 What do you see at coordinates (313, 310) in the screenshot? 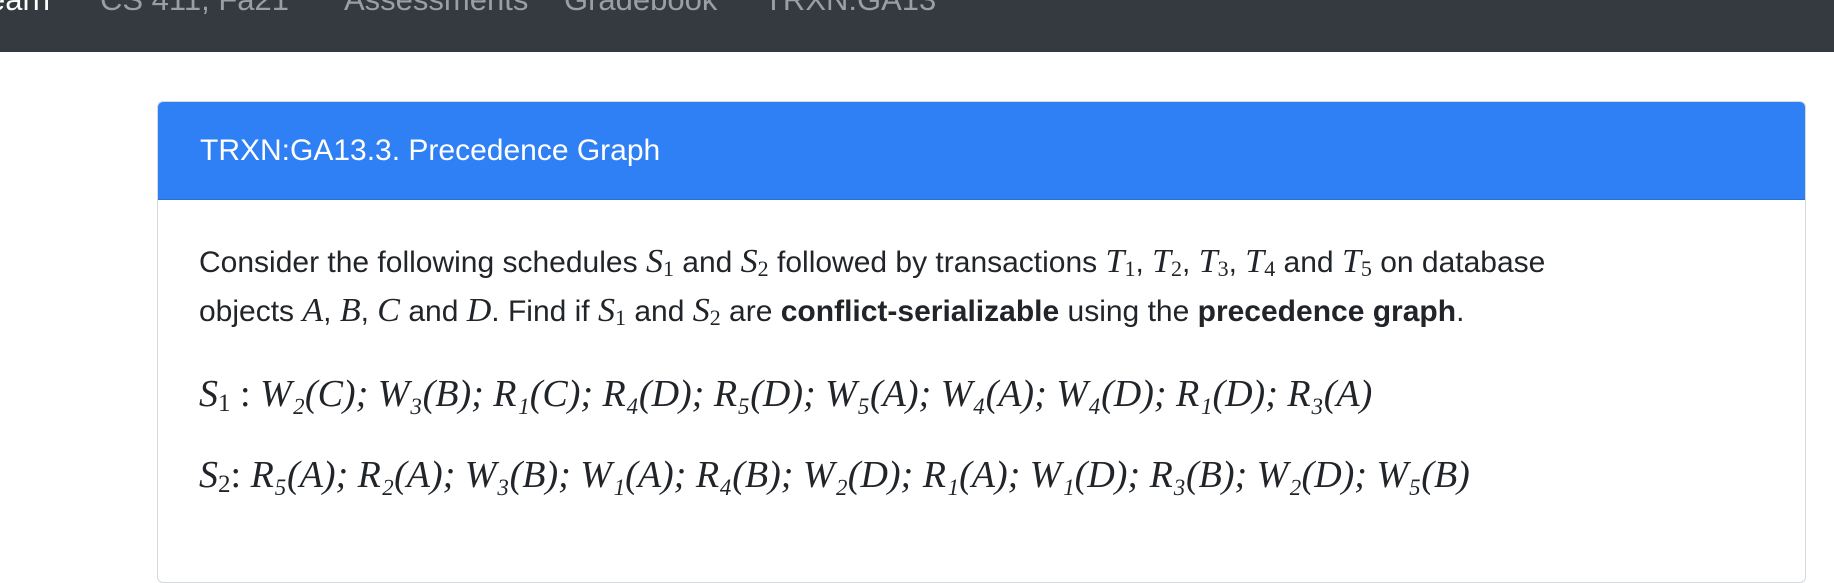
I see `math-a: A` at bounding box center [313, 310].